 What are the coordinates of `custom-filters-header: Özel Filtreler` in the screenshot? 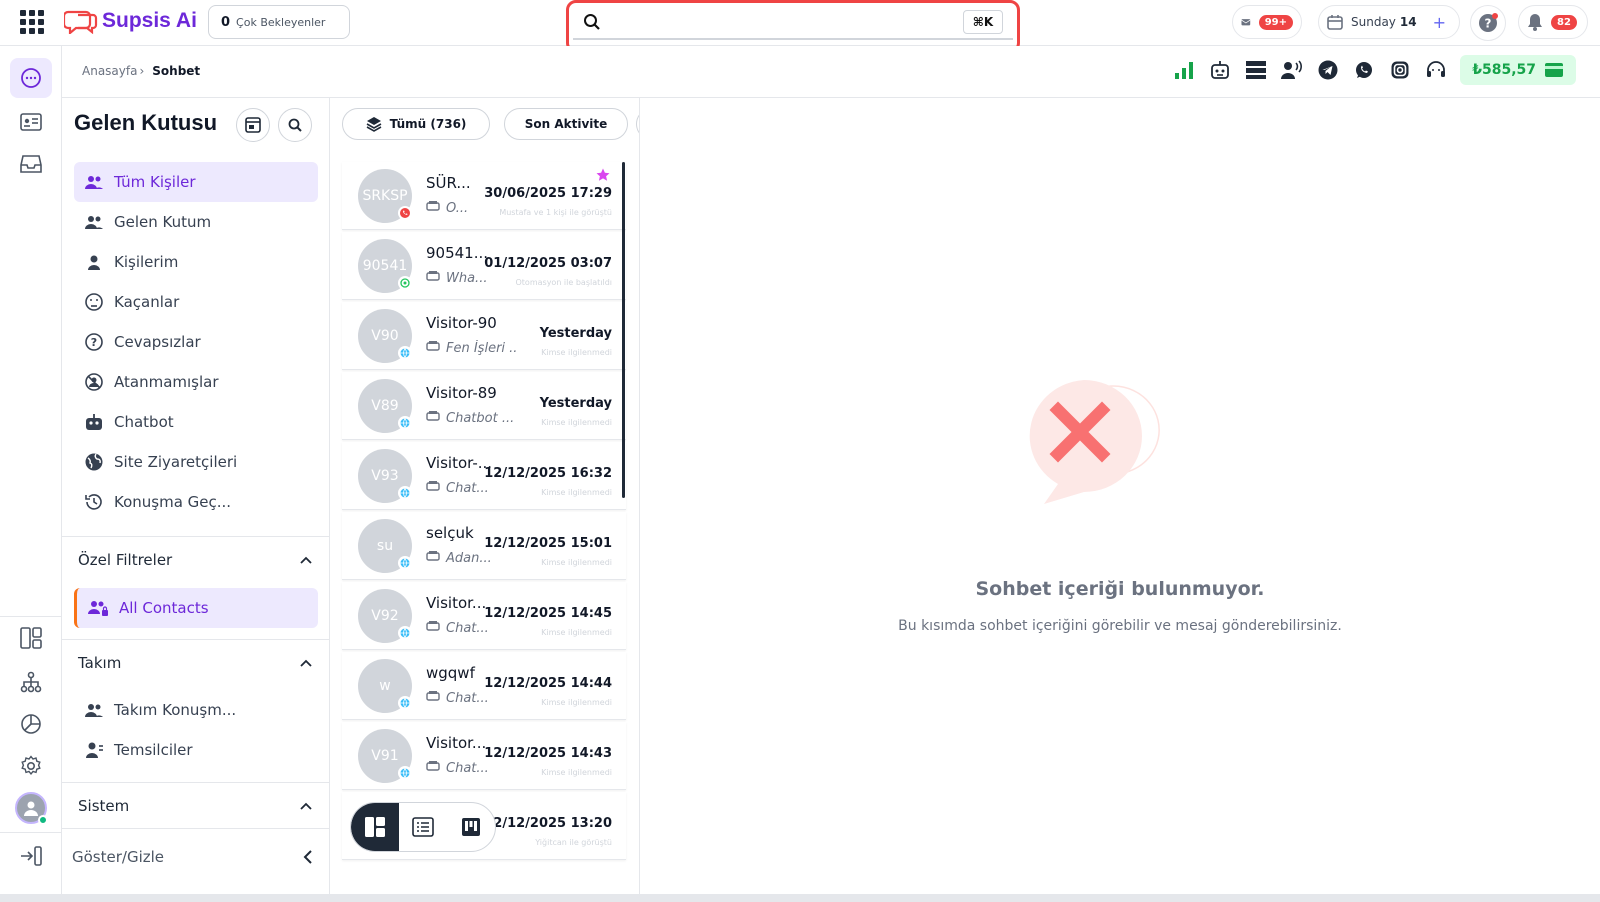 It's located at (196, 559).